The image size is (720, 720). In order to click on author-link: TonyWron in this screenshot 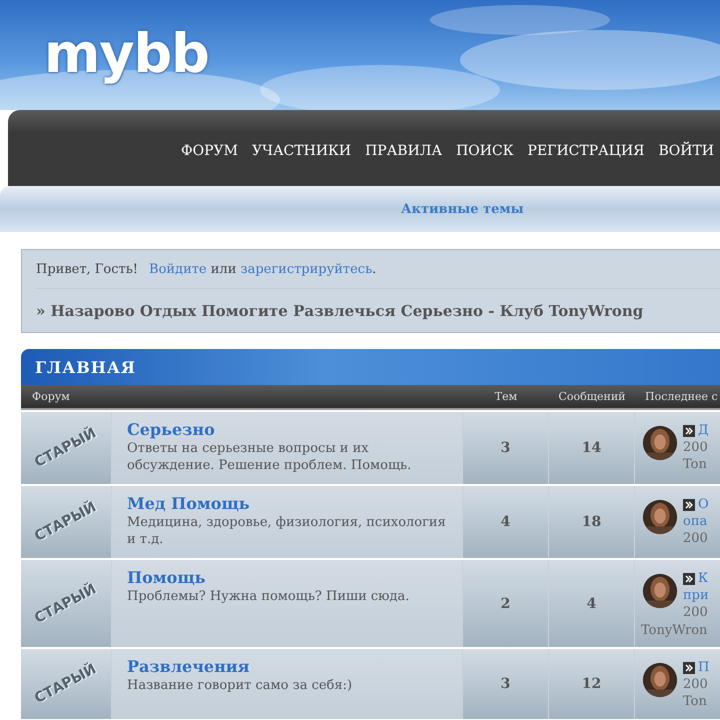, I will do `click(680, 630)`.